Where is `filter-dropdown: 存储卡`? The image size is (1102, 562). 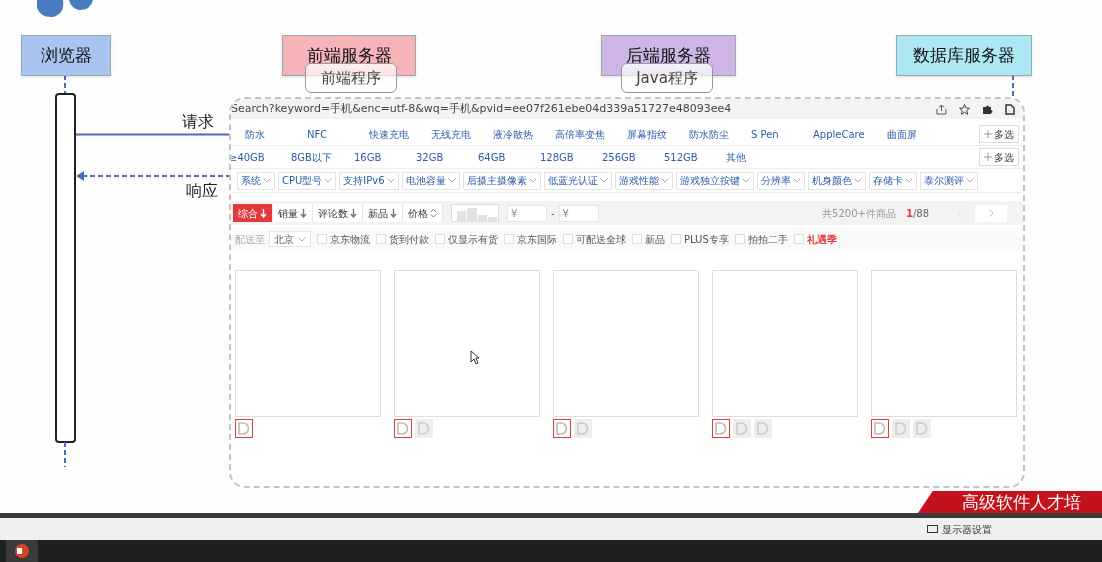 filter-dropdown: 存储卡 is located at coordinates (892, 180).